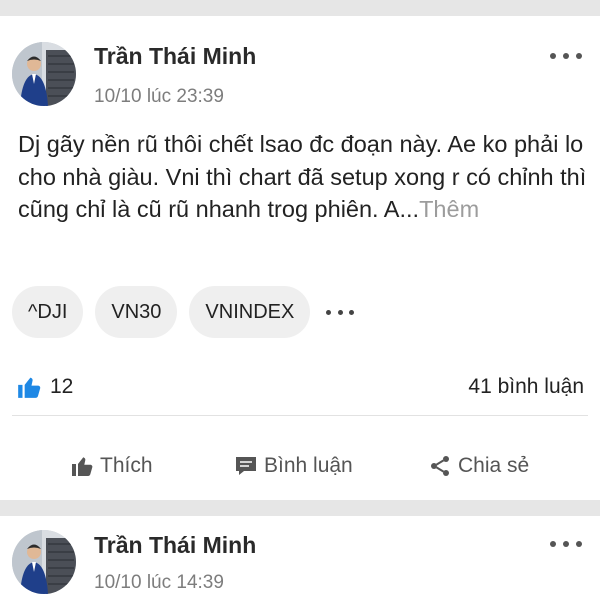 The image size is (600, 600). I want to click on tag-list: ^DJI VN30 VNINDEX, so click(185, 312).